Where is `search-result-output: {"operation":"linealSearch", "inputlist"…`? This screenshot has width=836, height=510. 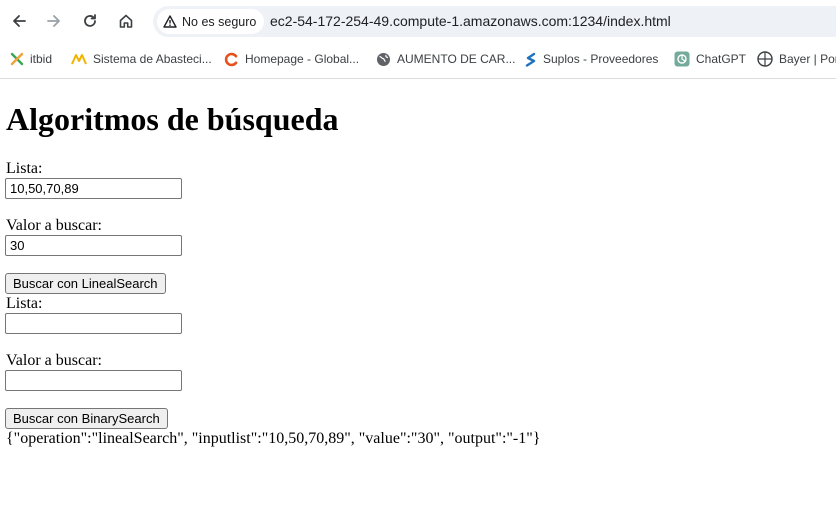 search-result-output: {"operation":"linealSearch", "inputlist"… is located at coordinates (273, 438).